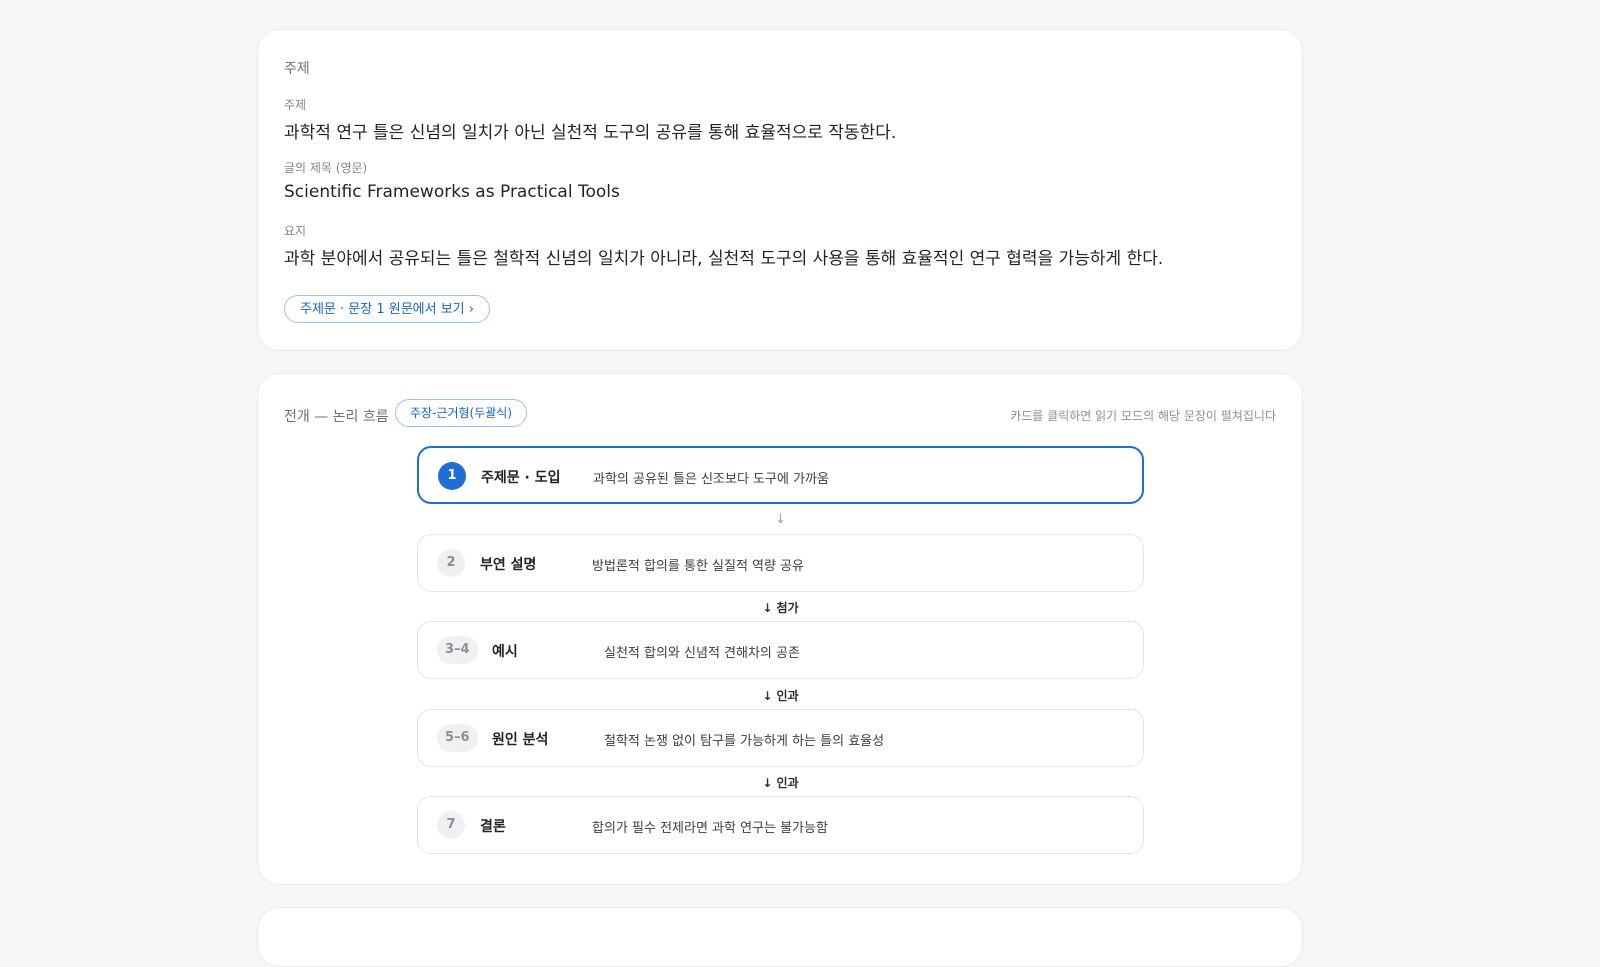  I want to click on step-name: 주제문 · 도입, so click(521, 478).